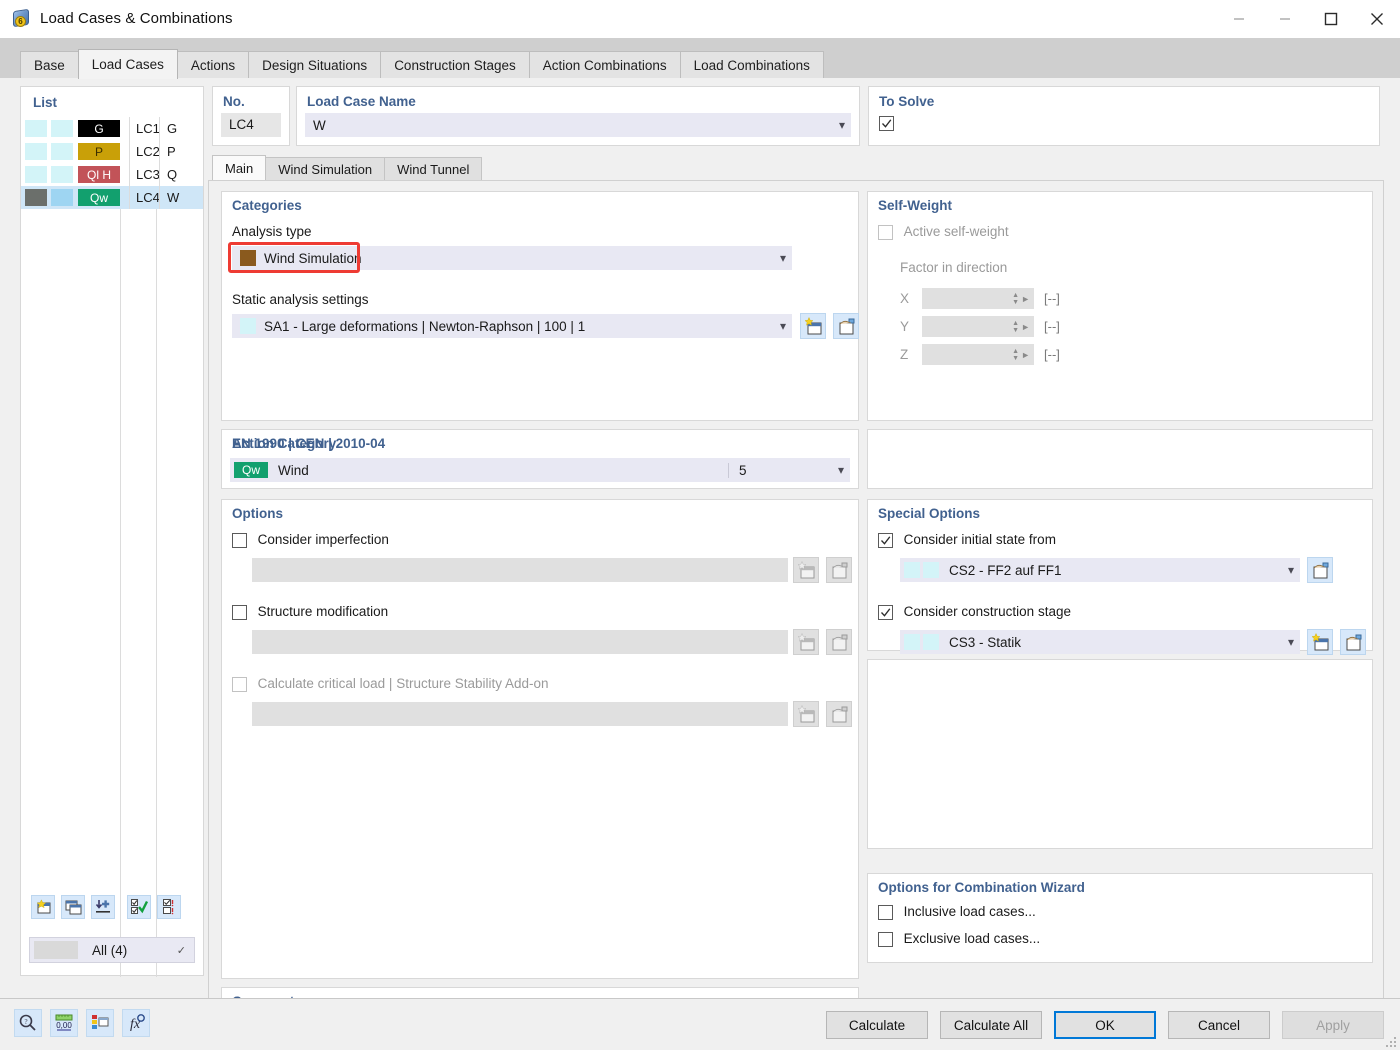 The width and height of the screenshot is (1400, 1050). I want to click on units-icon: 0,00, so click(64, 1023).